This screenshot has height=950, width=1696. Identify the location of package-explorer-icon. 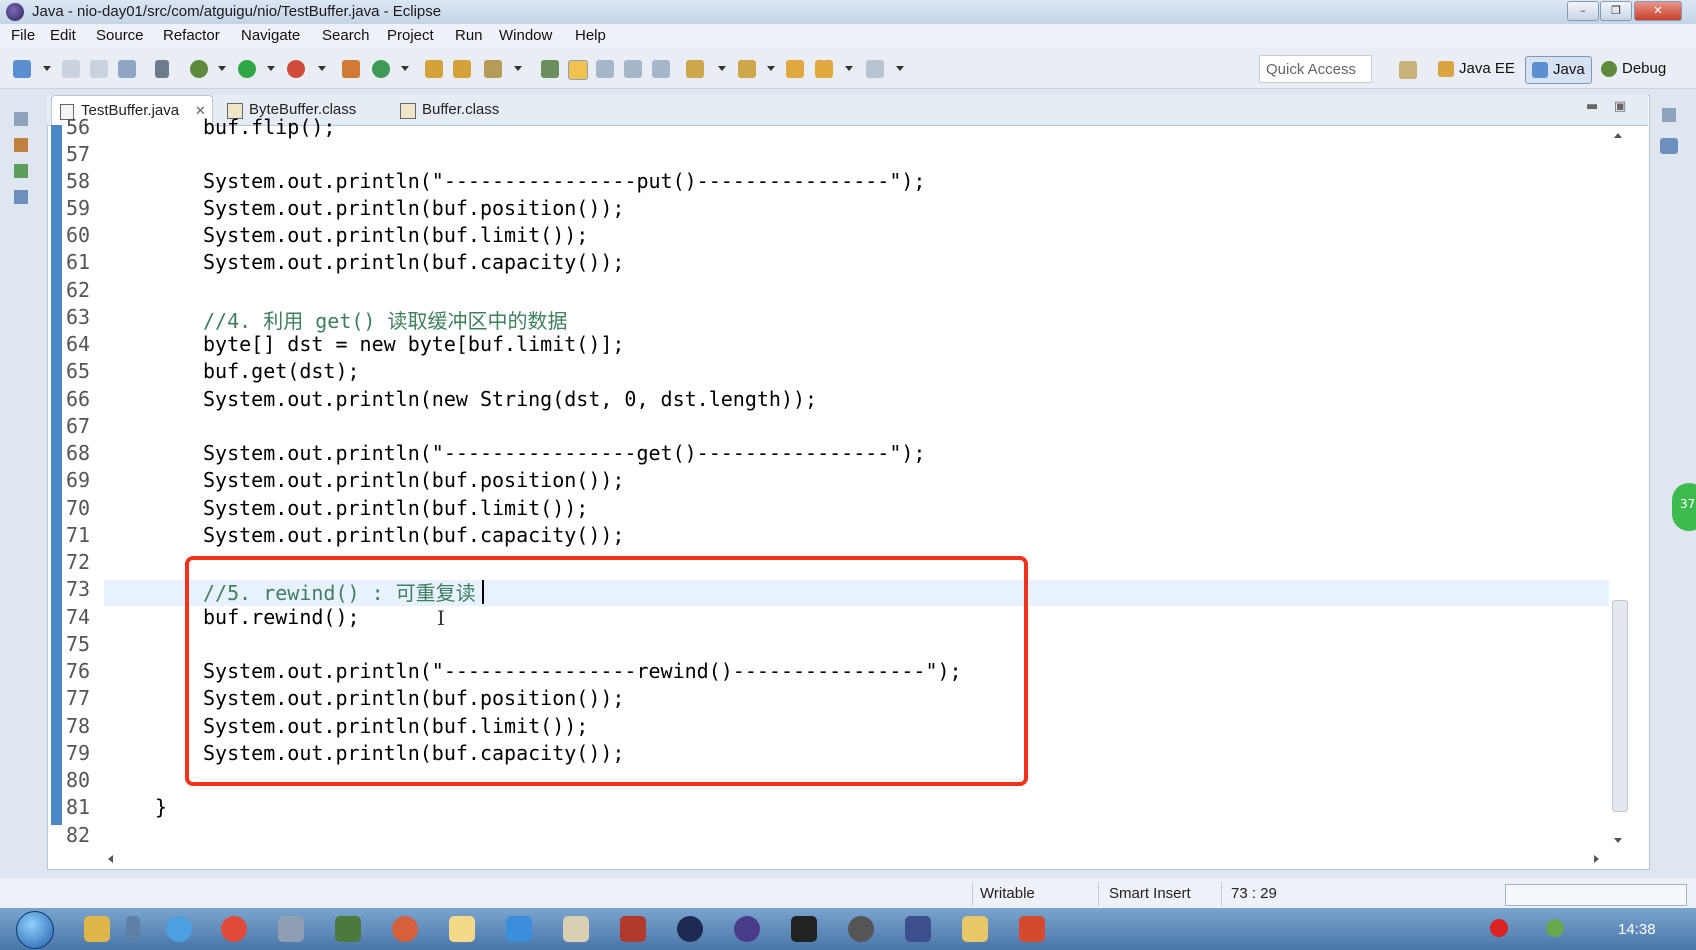
(21, 145).